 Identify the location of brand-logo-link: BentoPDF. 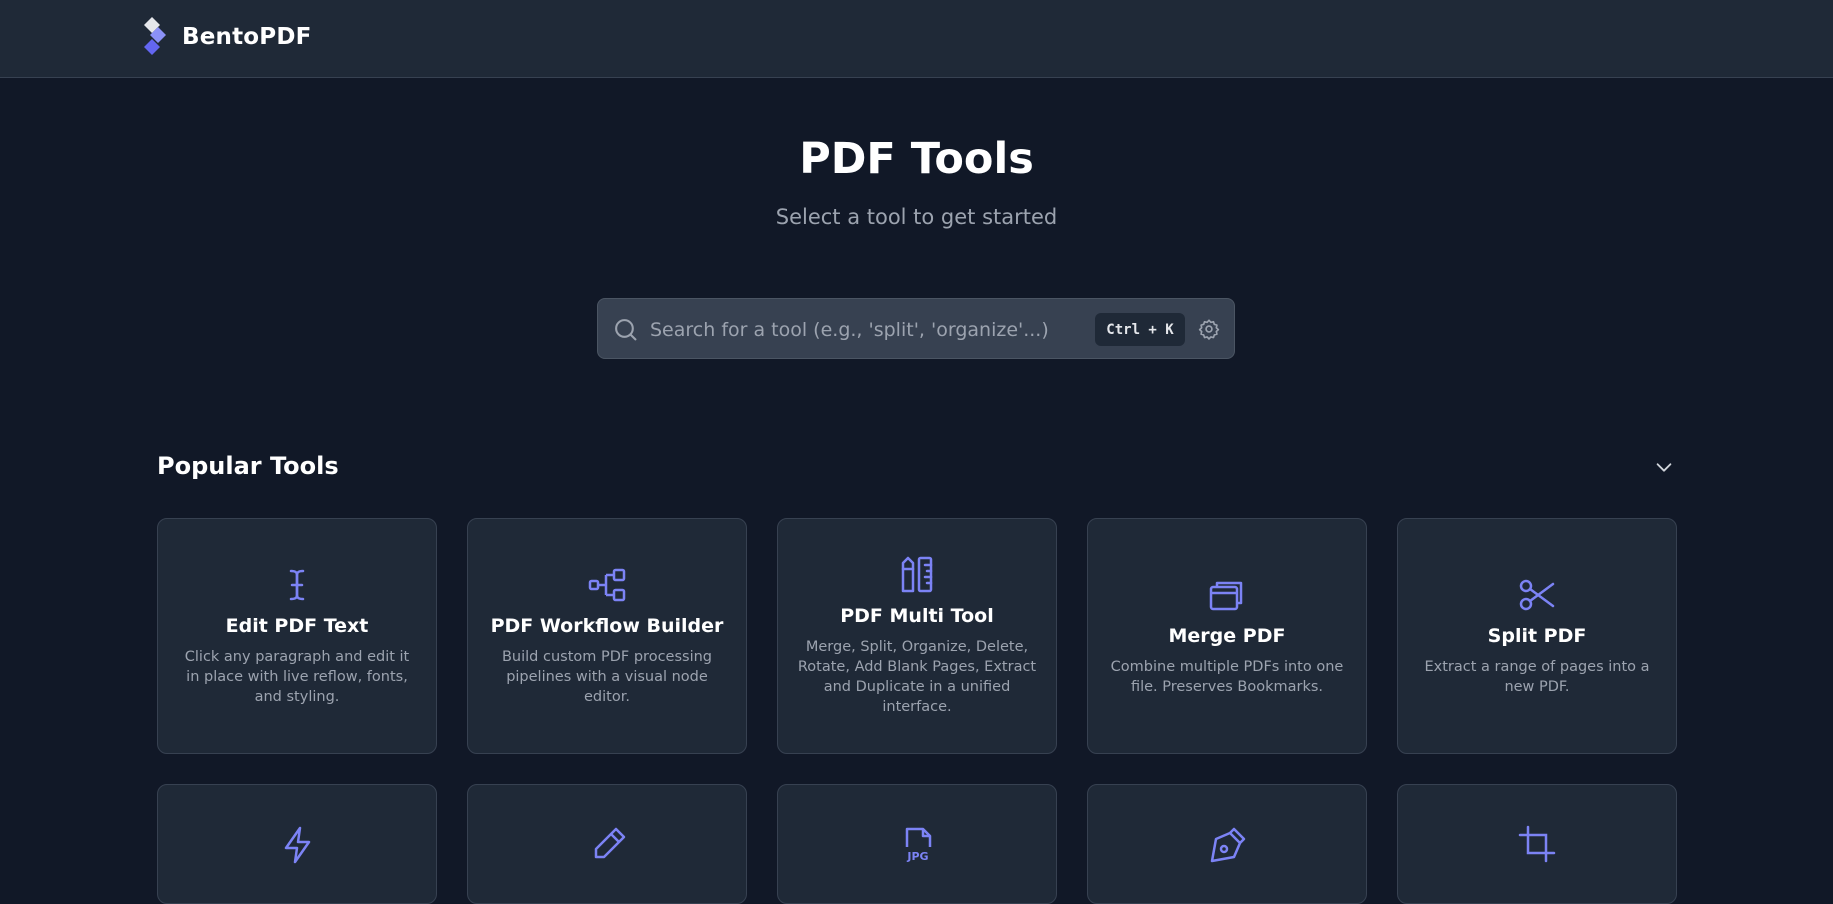
(228, 37).